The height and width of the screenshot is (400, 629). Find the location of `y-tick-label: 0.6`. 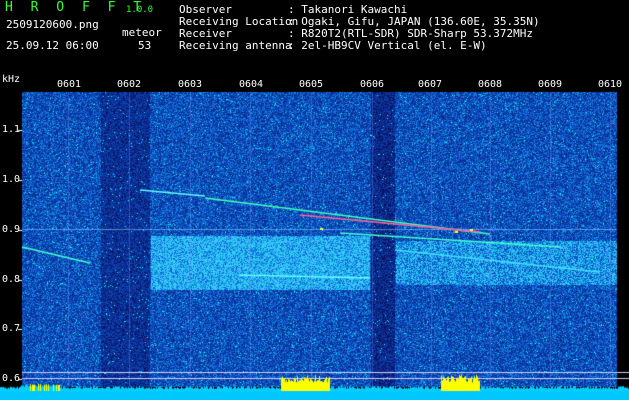

y-tick-label: 0.6 is located at coordinates (11, 378).